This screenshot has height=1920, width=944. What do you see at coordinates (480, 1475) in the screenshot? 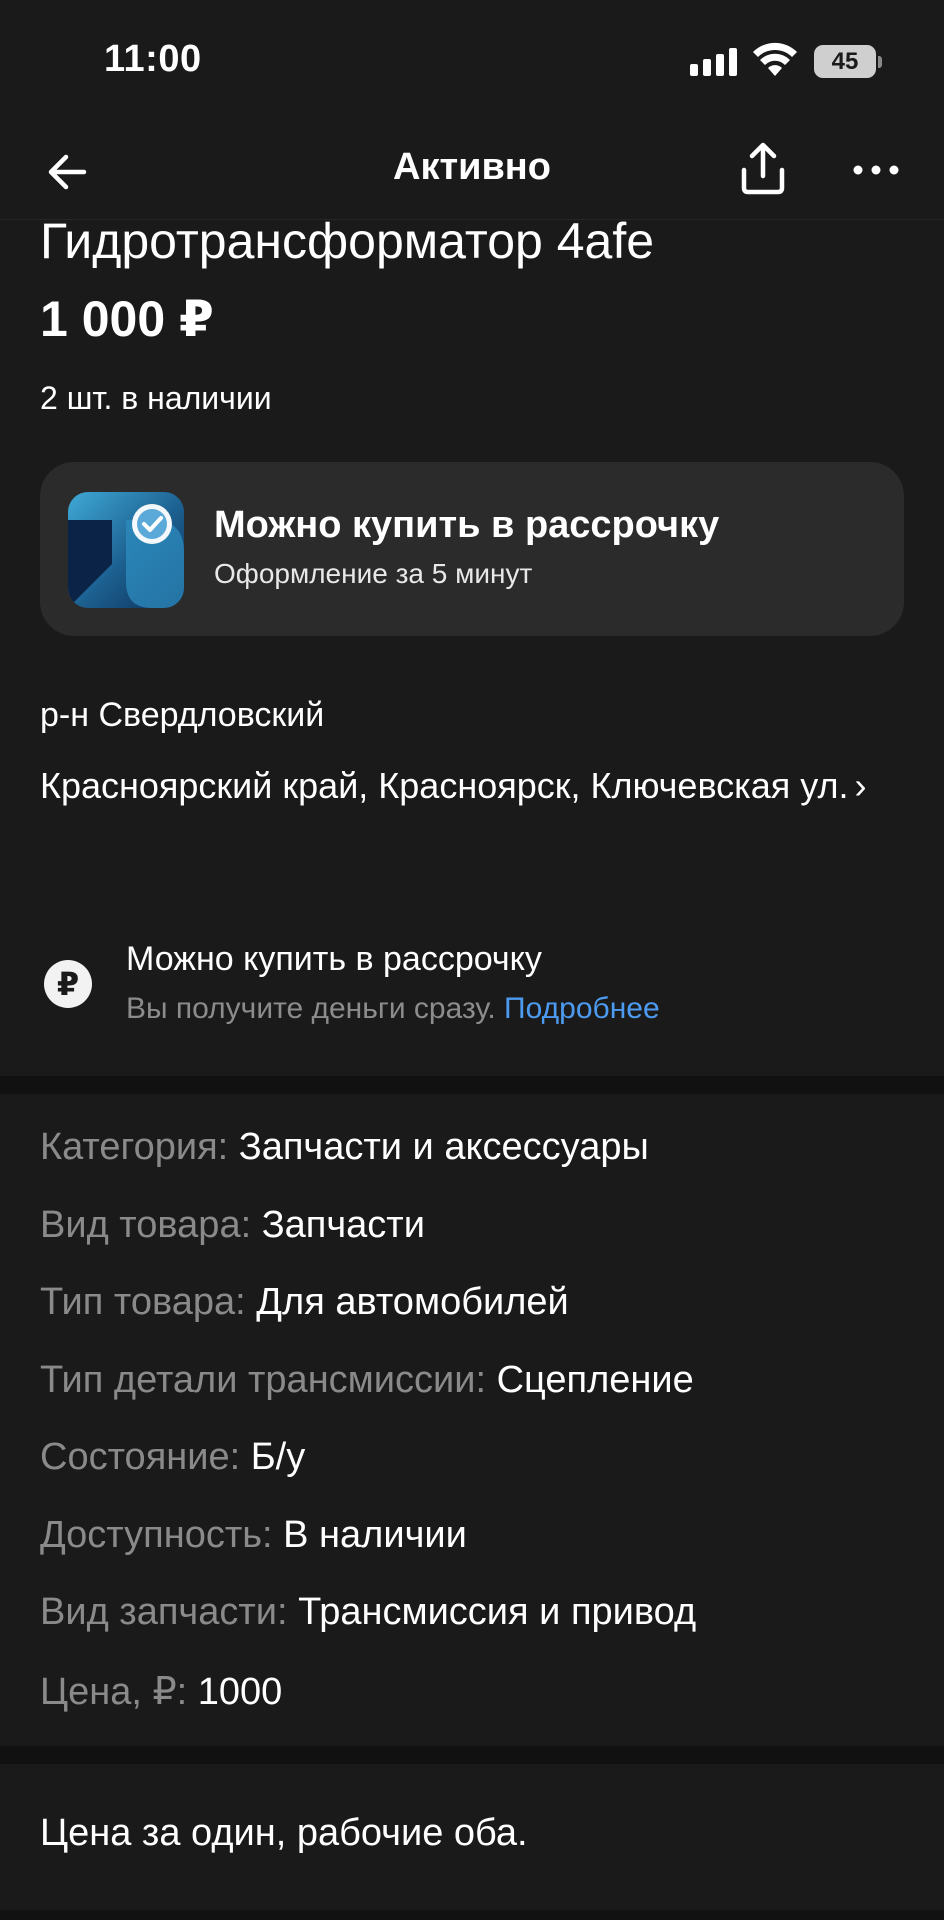
I see `param-row: Состояние: Б/у` at bounding box center [480, 1475].